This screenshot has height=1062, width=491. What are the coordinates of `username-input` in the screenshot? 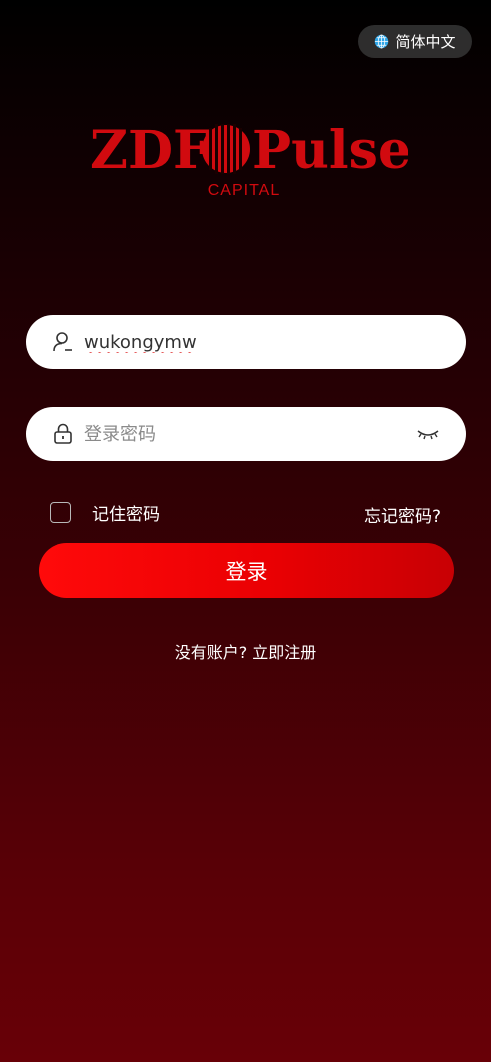 It's located at (261, 342).